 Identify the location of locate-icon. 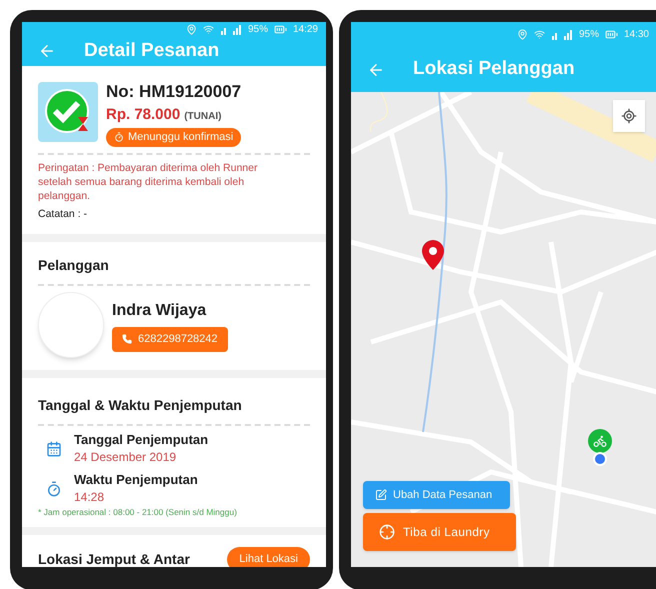
(629, 116).